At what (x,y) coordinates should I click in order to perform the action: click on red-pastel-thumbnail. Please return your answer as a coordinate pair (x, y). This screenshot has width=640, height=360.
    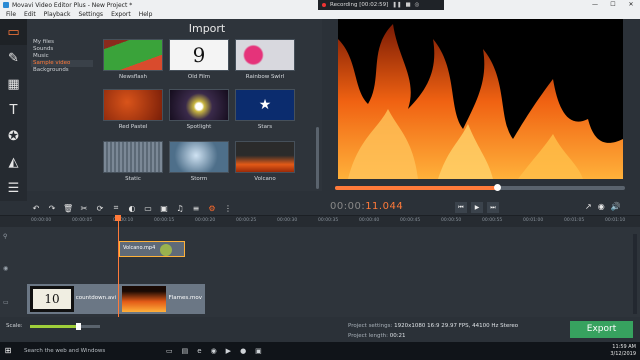
    Looking at the image, I should click on (133, 105).